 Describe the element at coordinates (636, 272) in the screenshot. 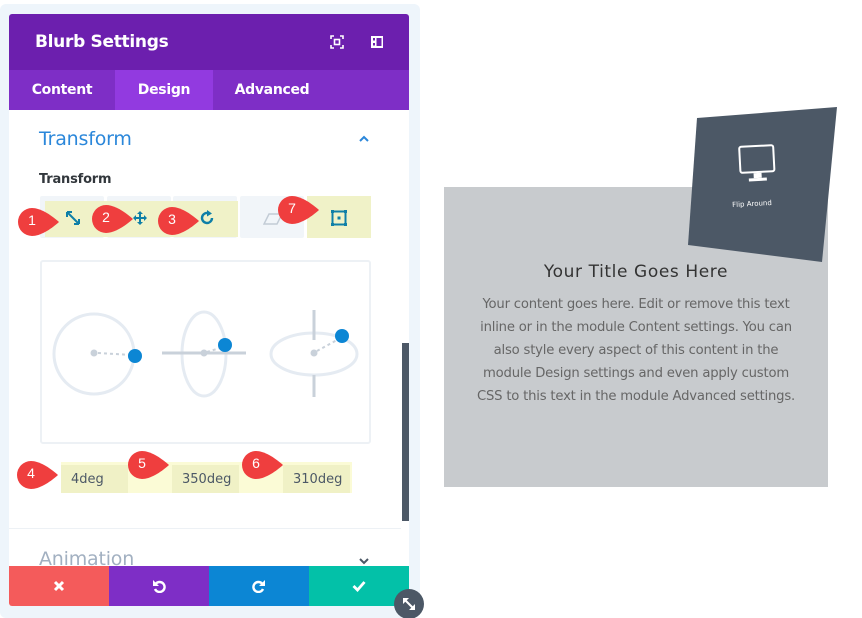

I see `blurb-title: Your Title Goes Here` at that location.